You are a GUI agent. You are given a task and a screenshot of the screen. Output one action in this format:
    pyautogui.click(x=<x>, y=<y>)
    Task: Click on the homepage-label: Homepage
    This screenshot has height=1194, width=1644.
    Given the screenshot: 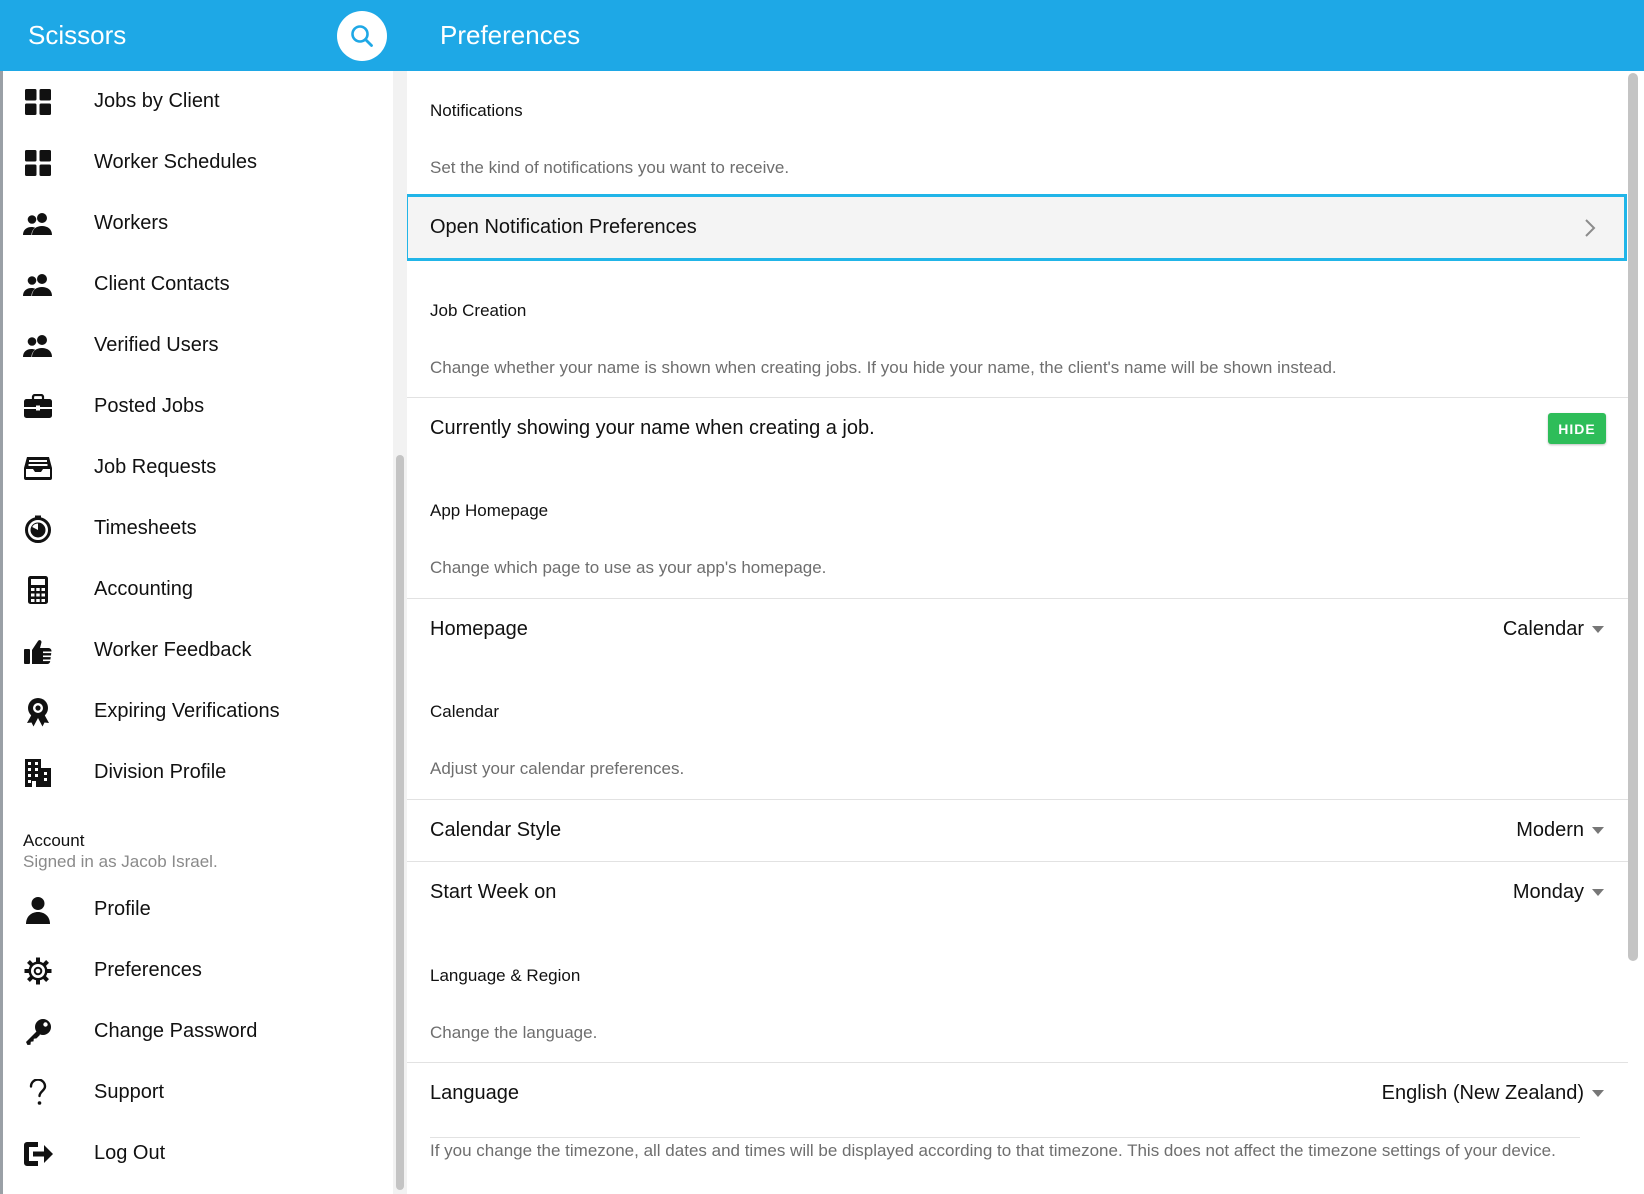 What is the action you would take?
    pyautogui.click(x=479, y=629)
    